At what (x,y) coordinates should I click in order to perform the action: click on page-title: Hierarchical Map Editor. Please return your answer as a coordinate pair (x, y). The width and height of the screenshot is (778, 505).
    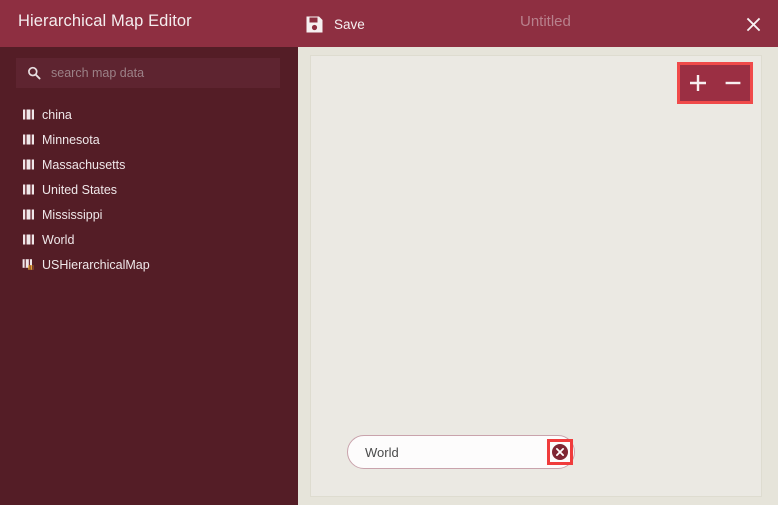
    Looking at the image, I should click on (105, 21).